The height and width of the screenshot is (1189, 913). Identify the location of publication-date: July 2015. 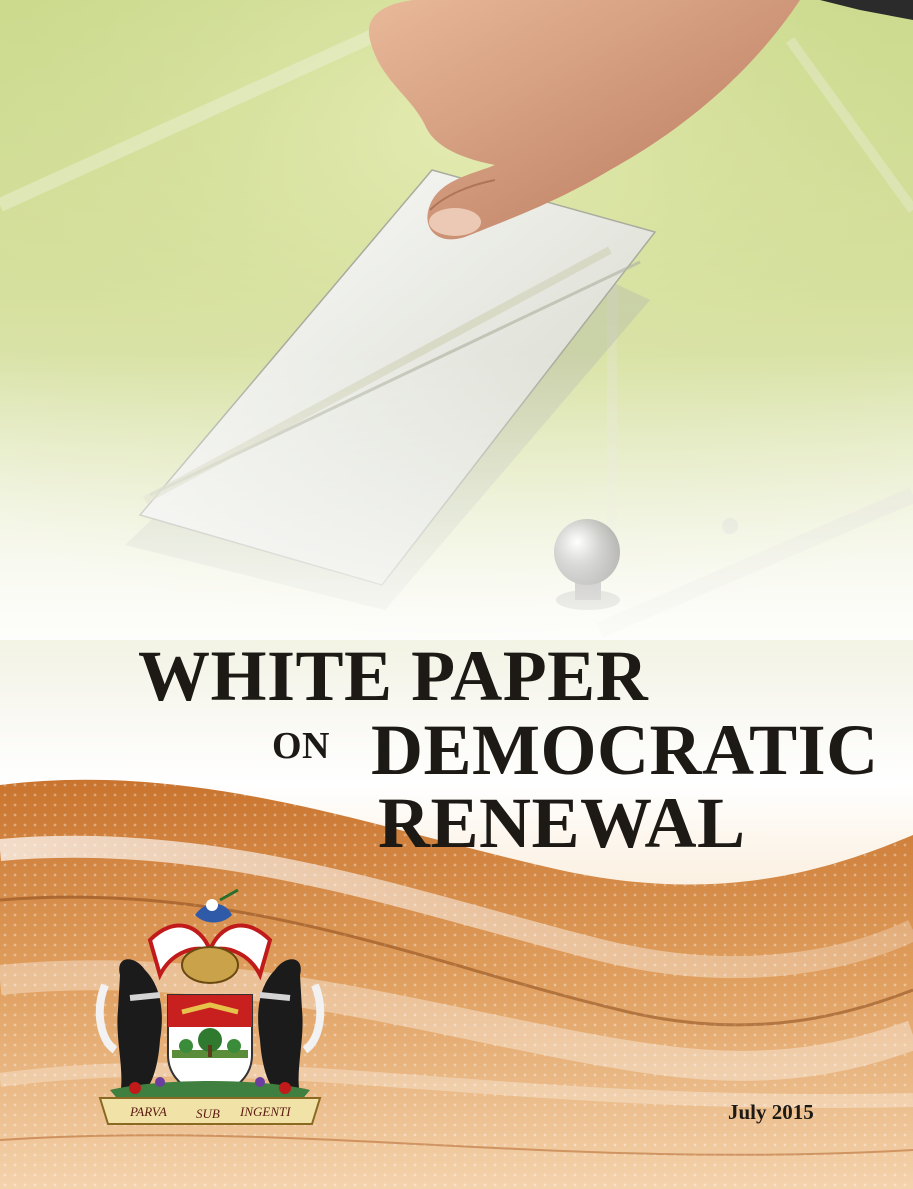
(771, 1112).